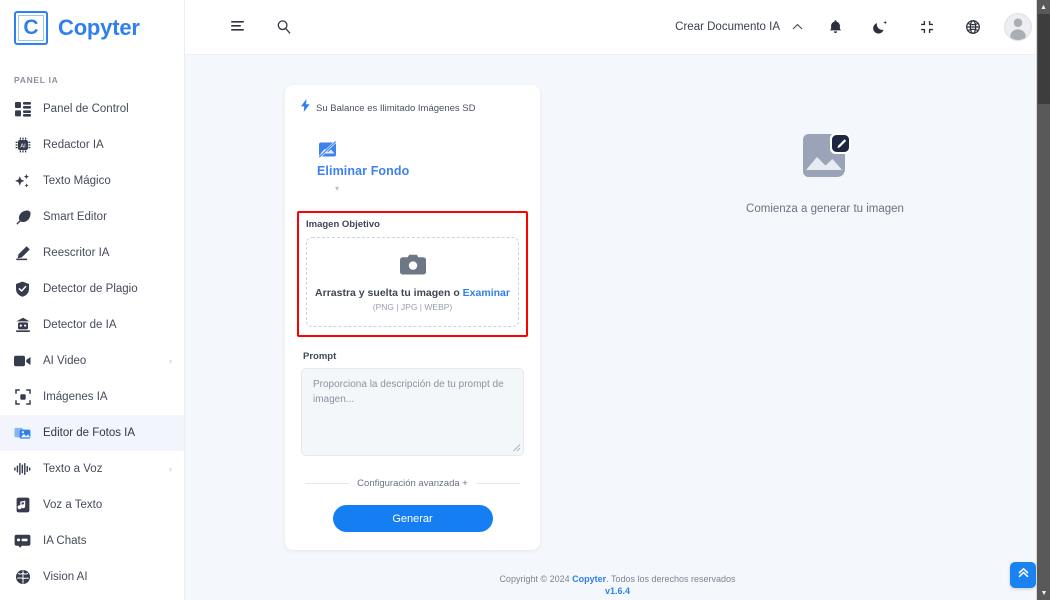 This screenshot has height=600, width=1050. What do you see at coordinates (327, 149) in the screenshot?
I see `remove-background-icon` at bounding box center [327, 149].